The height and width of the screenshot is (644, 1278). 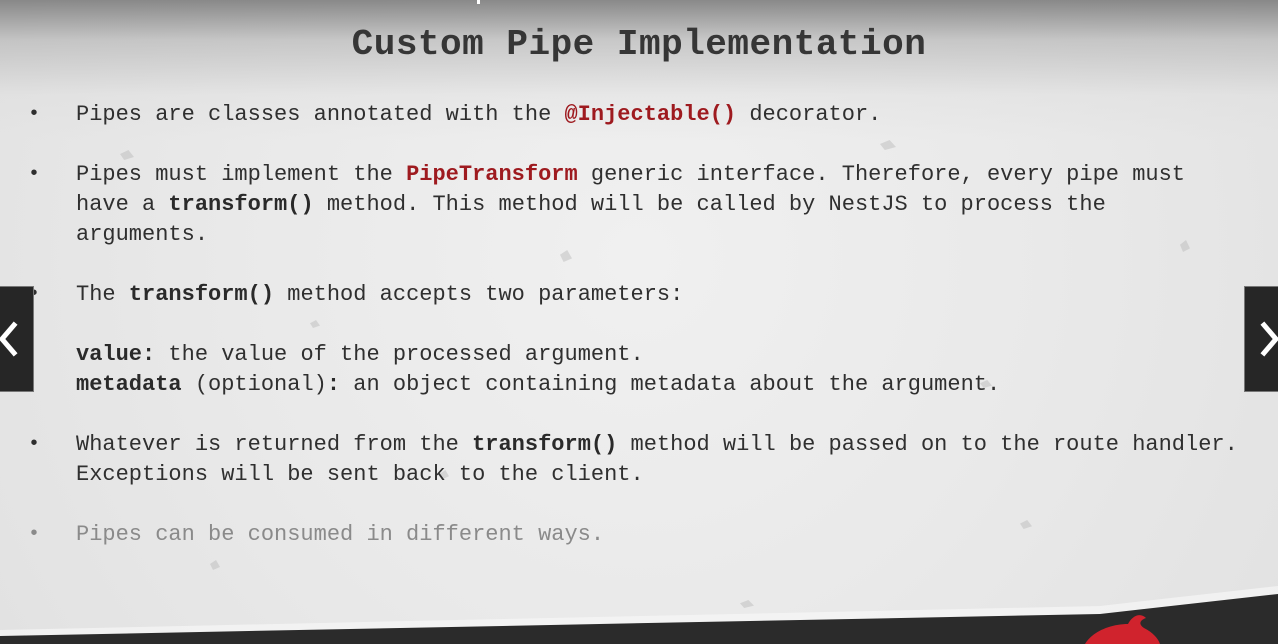 What do you see at coordinates (116, 354) in the screenshot?
I see `code-keyword: value:` at bounding box center [116, 354].